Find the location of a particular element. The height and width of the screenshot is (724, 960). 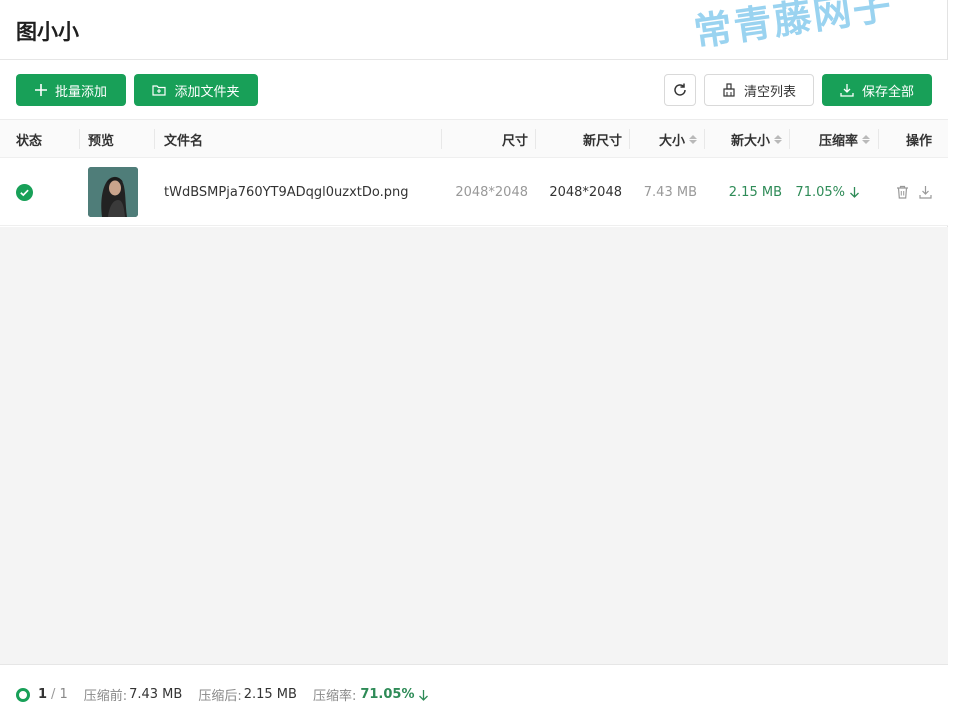

new-file-size: 2.15 MB is located at coordinates (755, 192).